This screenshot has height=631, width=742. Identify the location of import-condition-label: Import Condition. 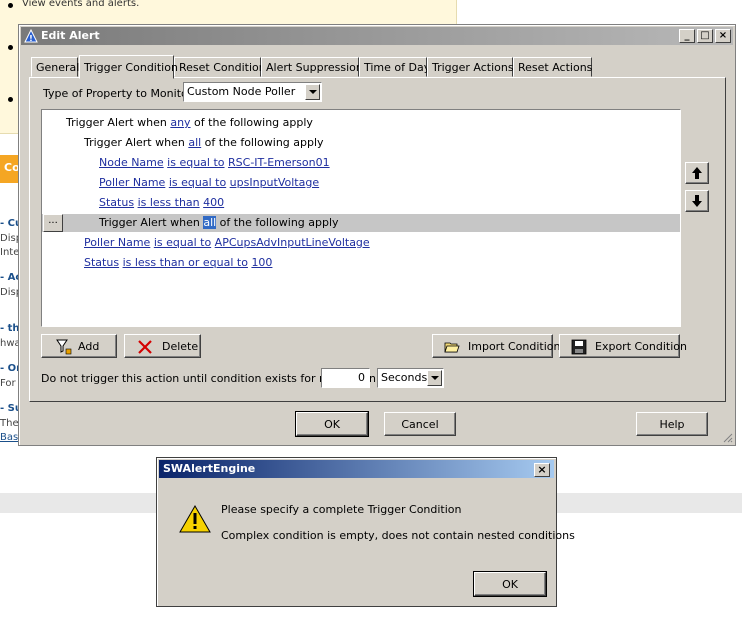
(514, 346).